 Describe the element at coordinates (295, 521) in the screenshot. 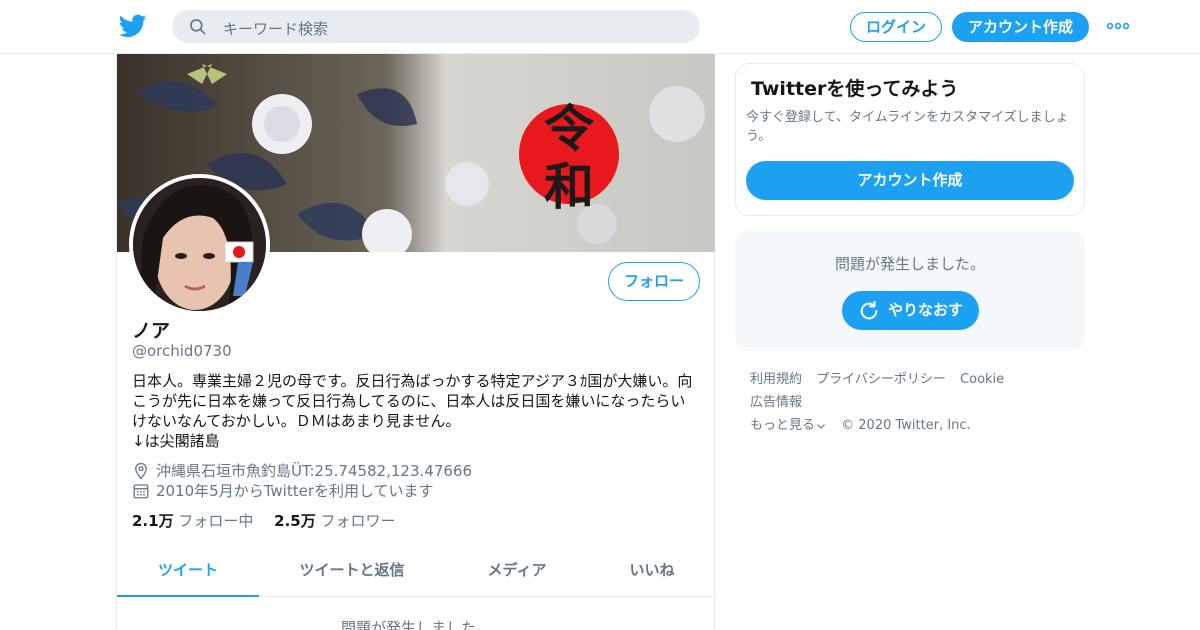

I see `followers-count: 2.5万` at that location.